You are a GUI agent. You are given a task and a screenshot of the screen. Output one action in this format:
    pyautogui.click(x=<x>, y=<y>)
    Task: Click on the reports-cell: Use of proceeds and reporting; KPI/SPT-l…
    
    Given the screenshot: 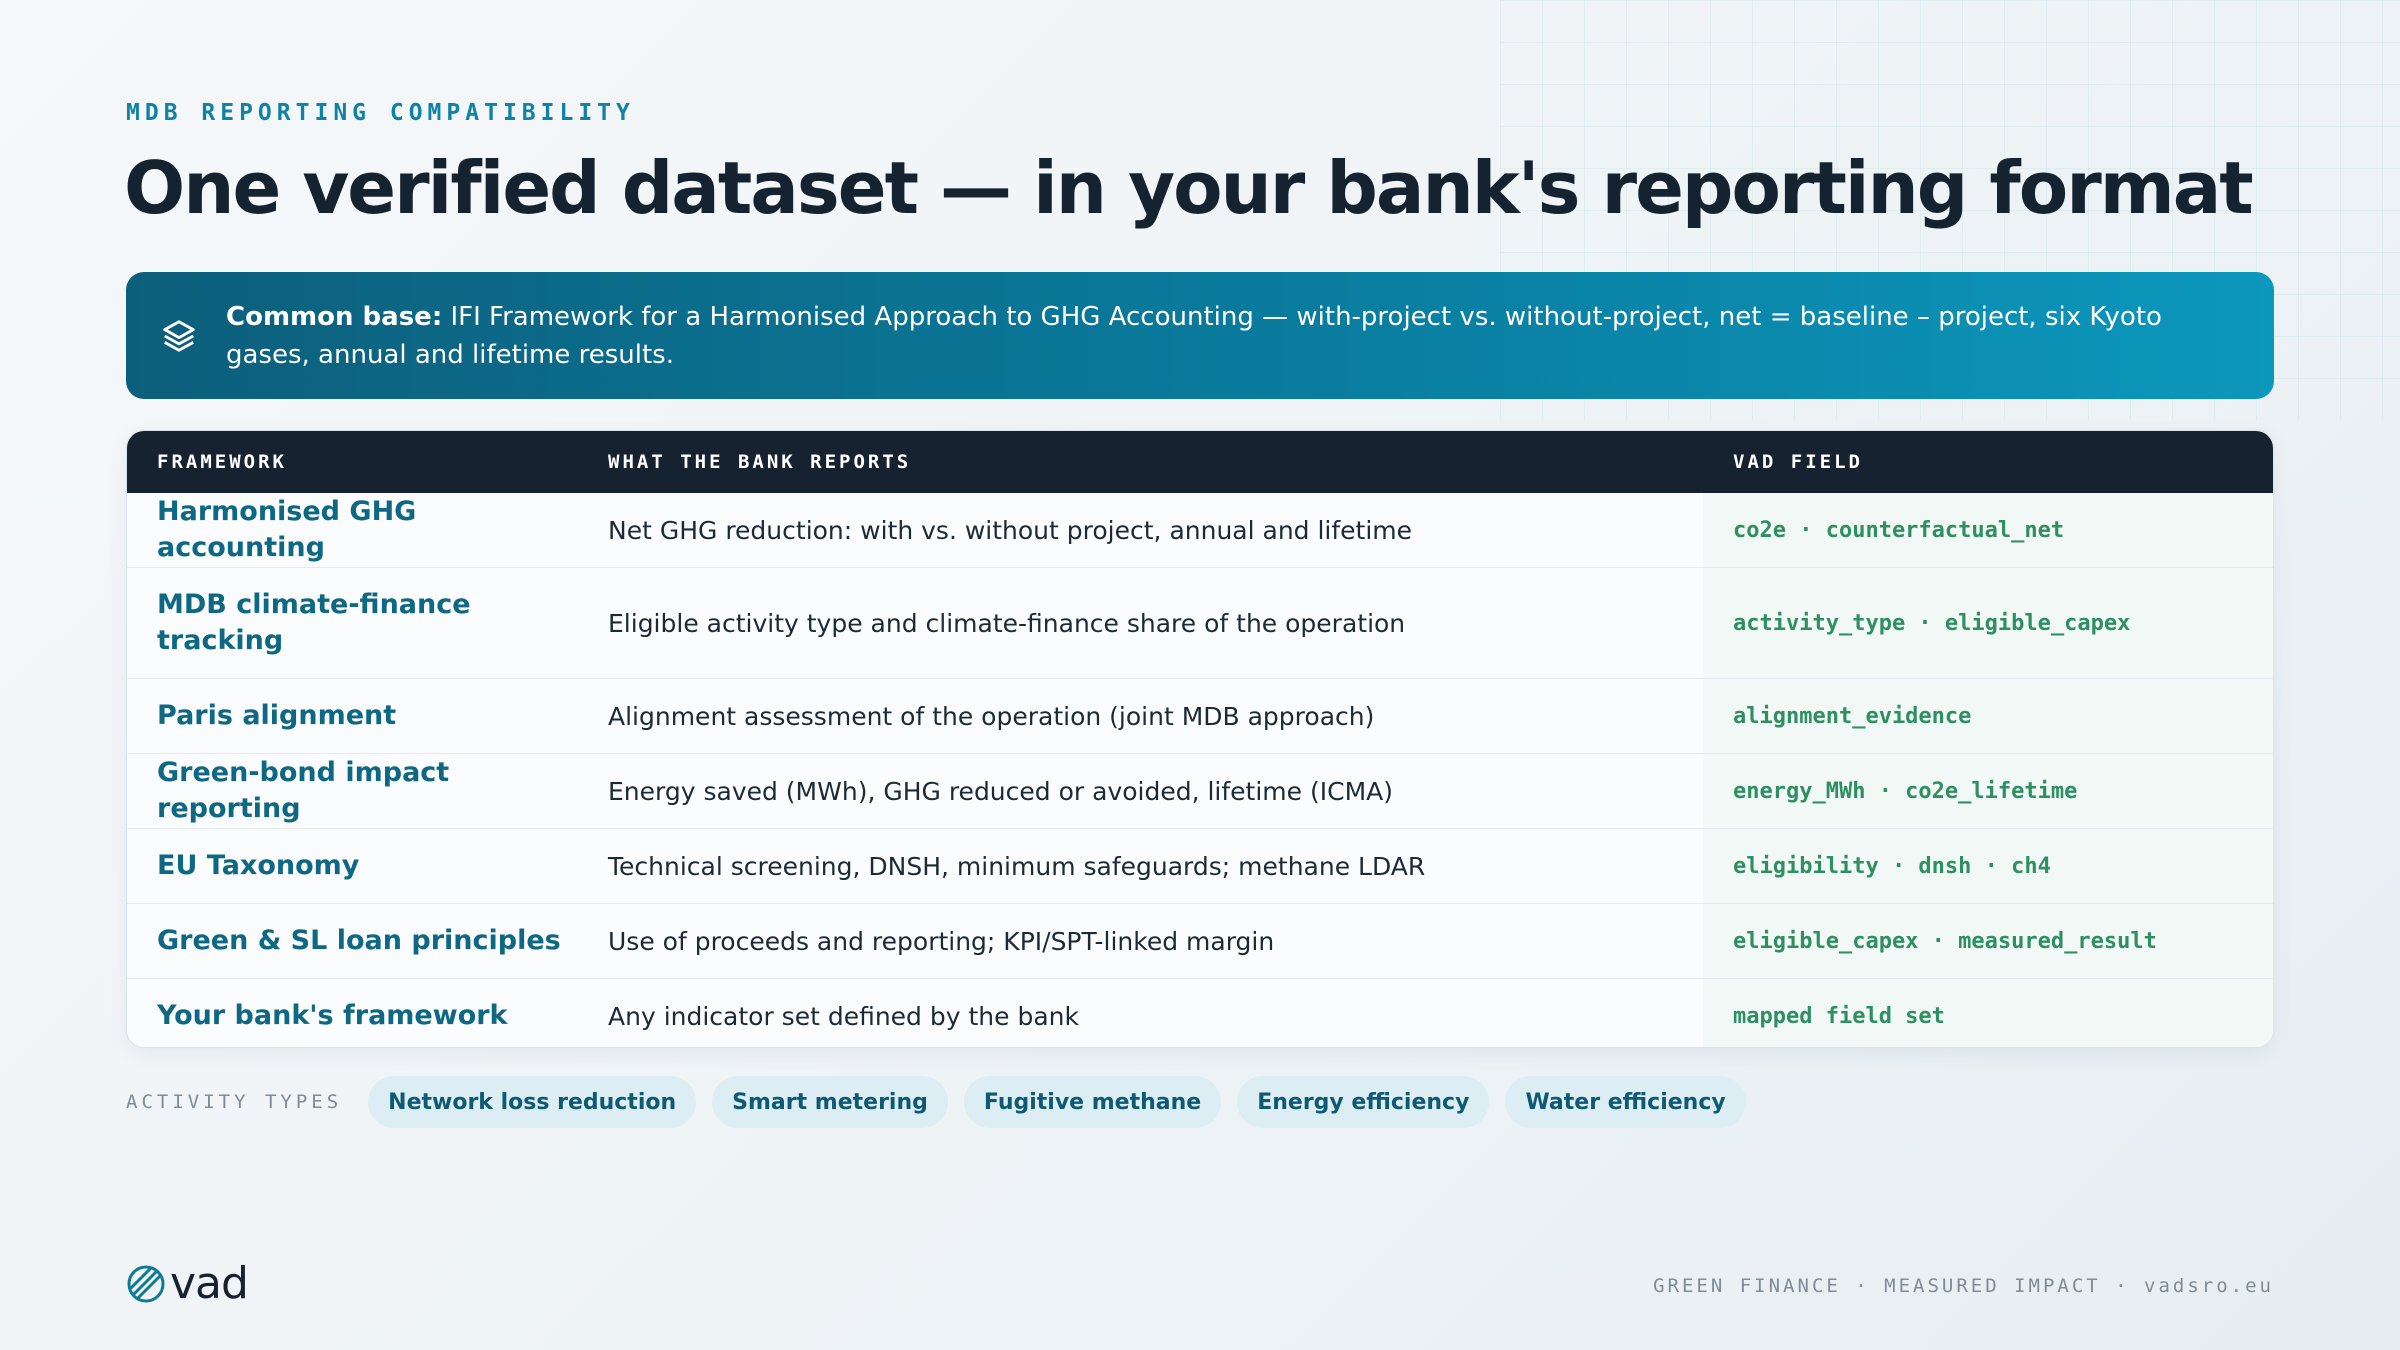 What is the action you would take?
    pyautogui.click(x=941, y=941)
    